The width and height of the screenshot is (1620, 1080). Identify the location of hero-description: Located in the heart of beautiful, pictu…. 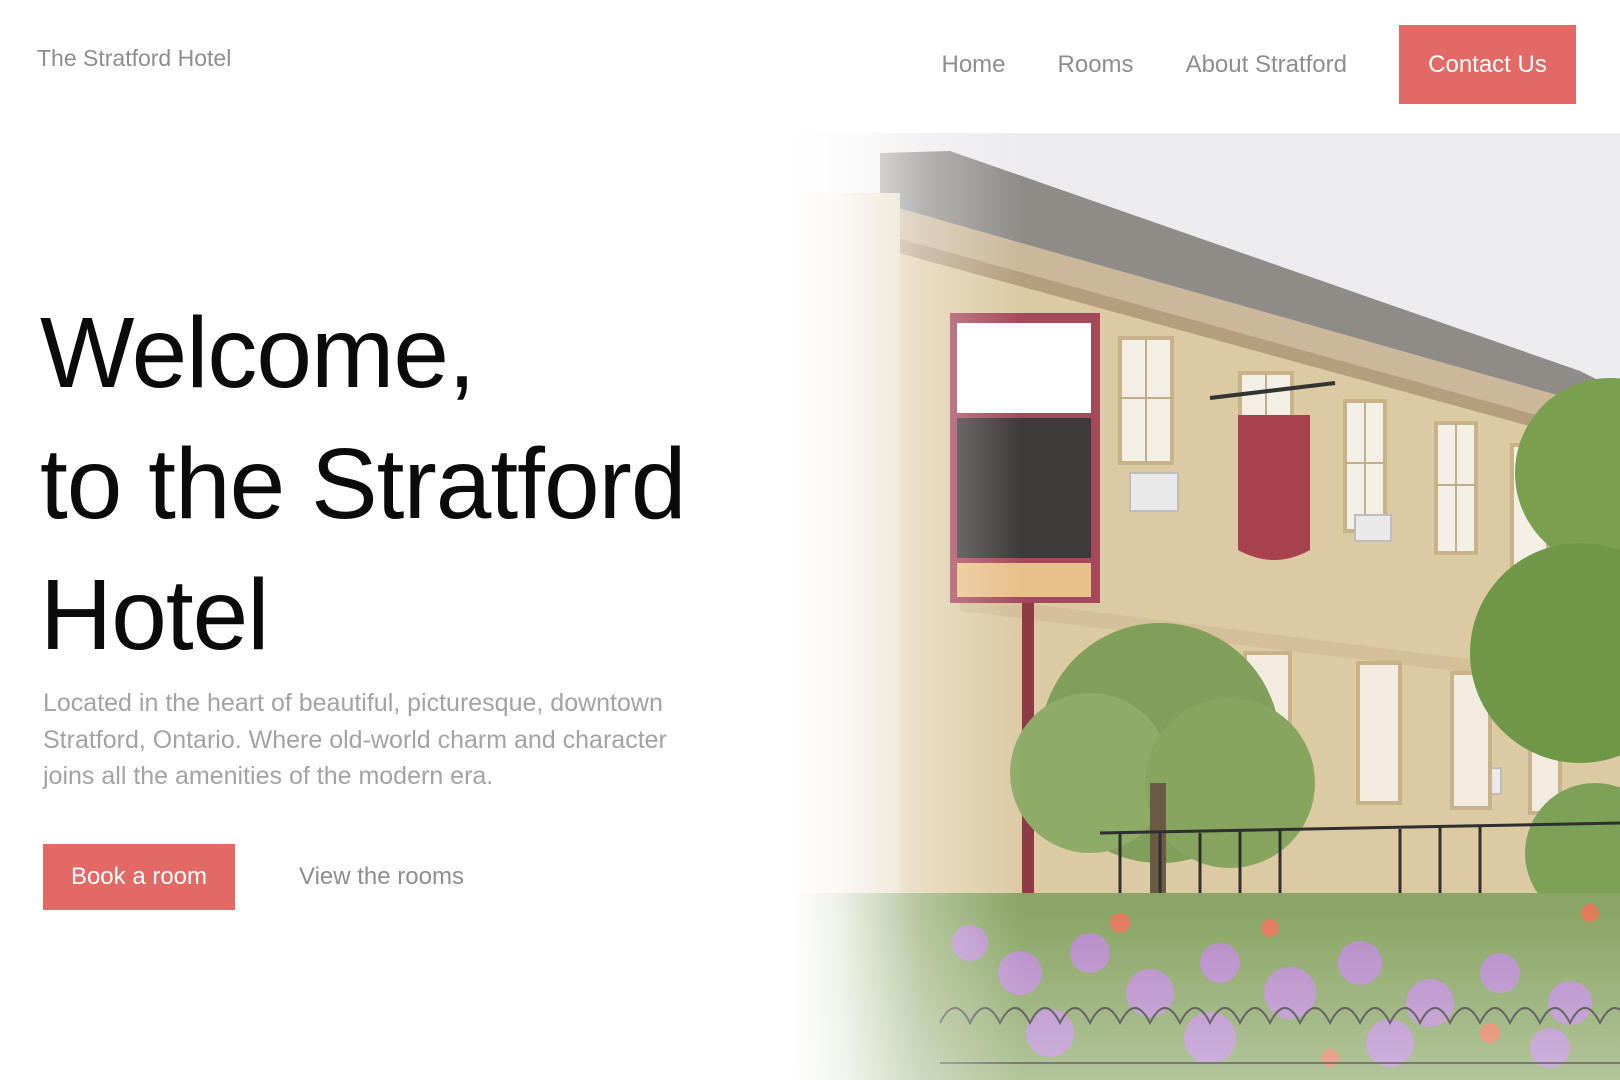
(355, 739).